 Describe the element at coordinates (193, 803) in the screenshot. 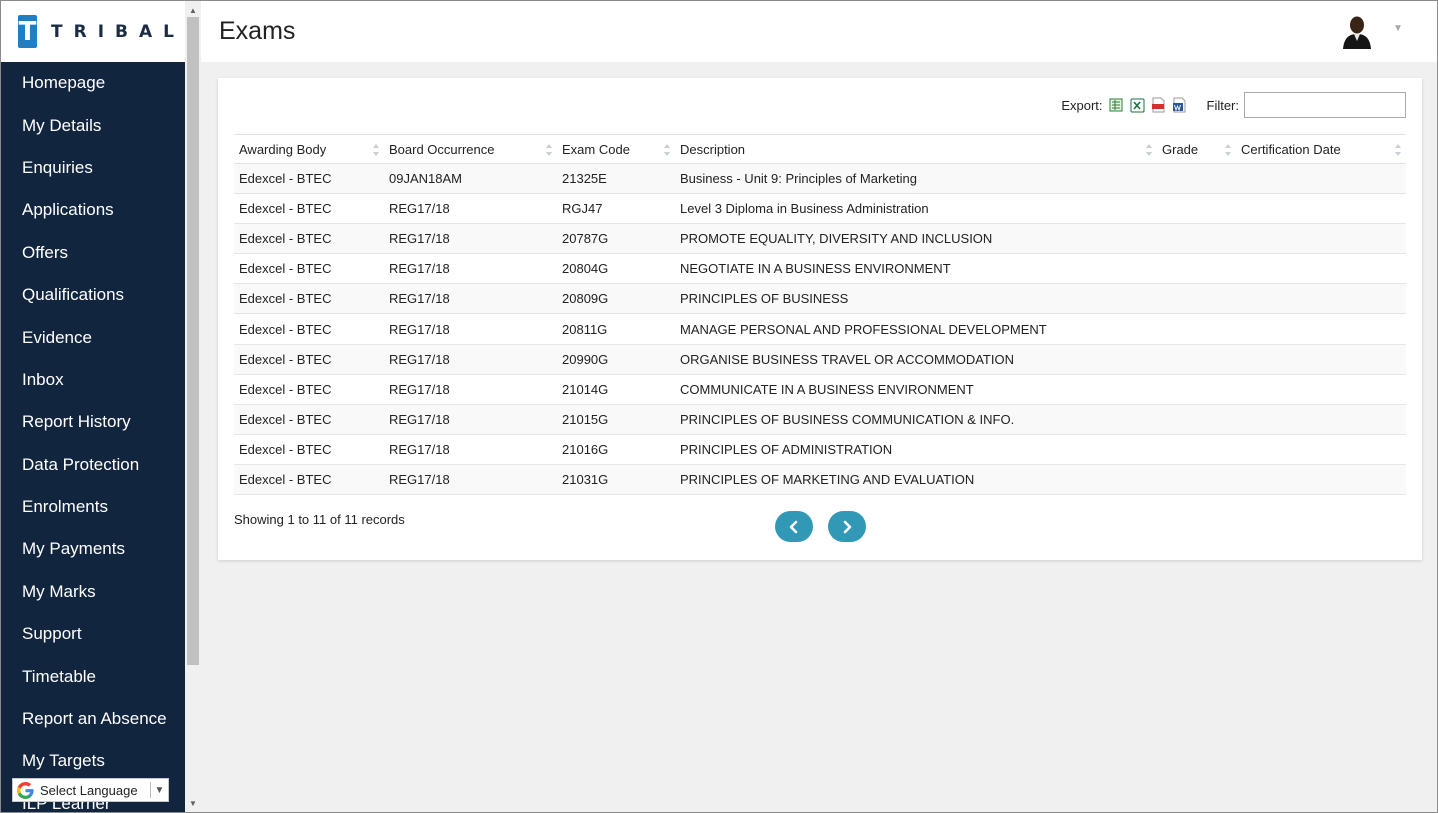

I see `scroll-down-icon: ▼` at that location.